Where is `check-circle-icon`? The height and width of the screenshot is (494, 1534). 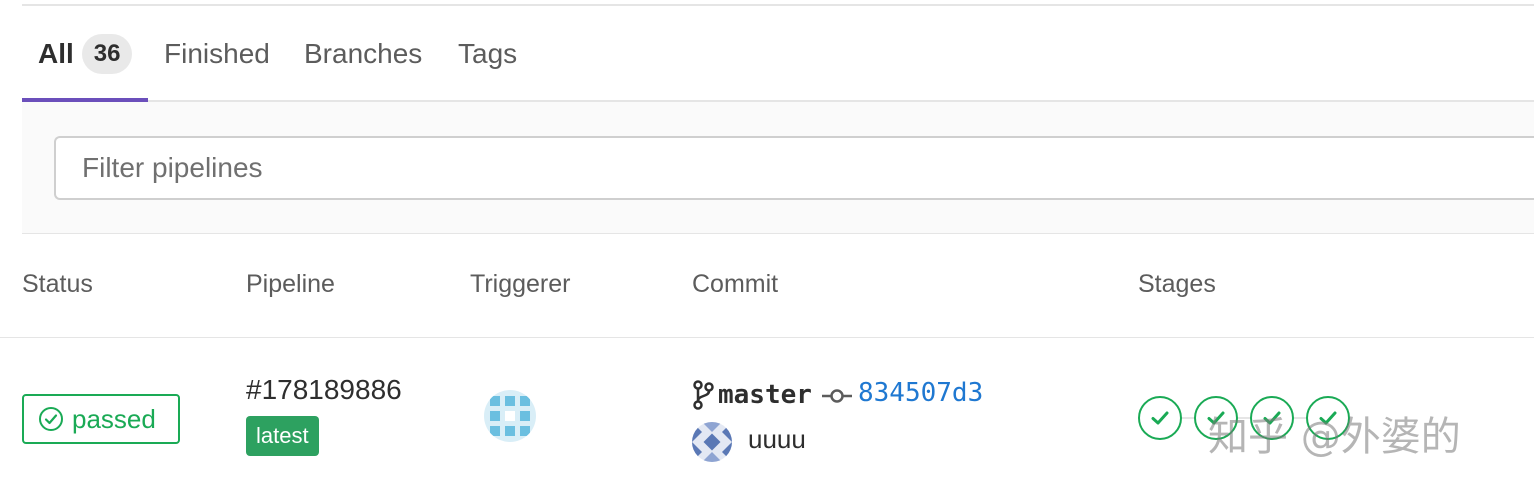 check-circle-icon is located at coordinates (51, 419).